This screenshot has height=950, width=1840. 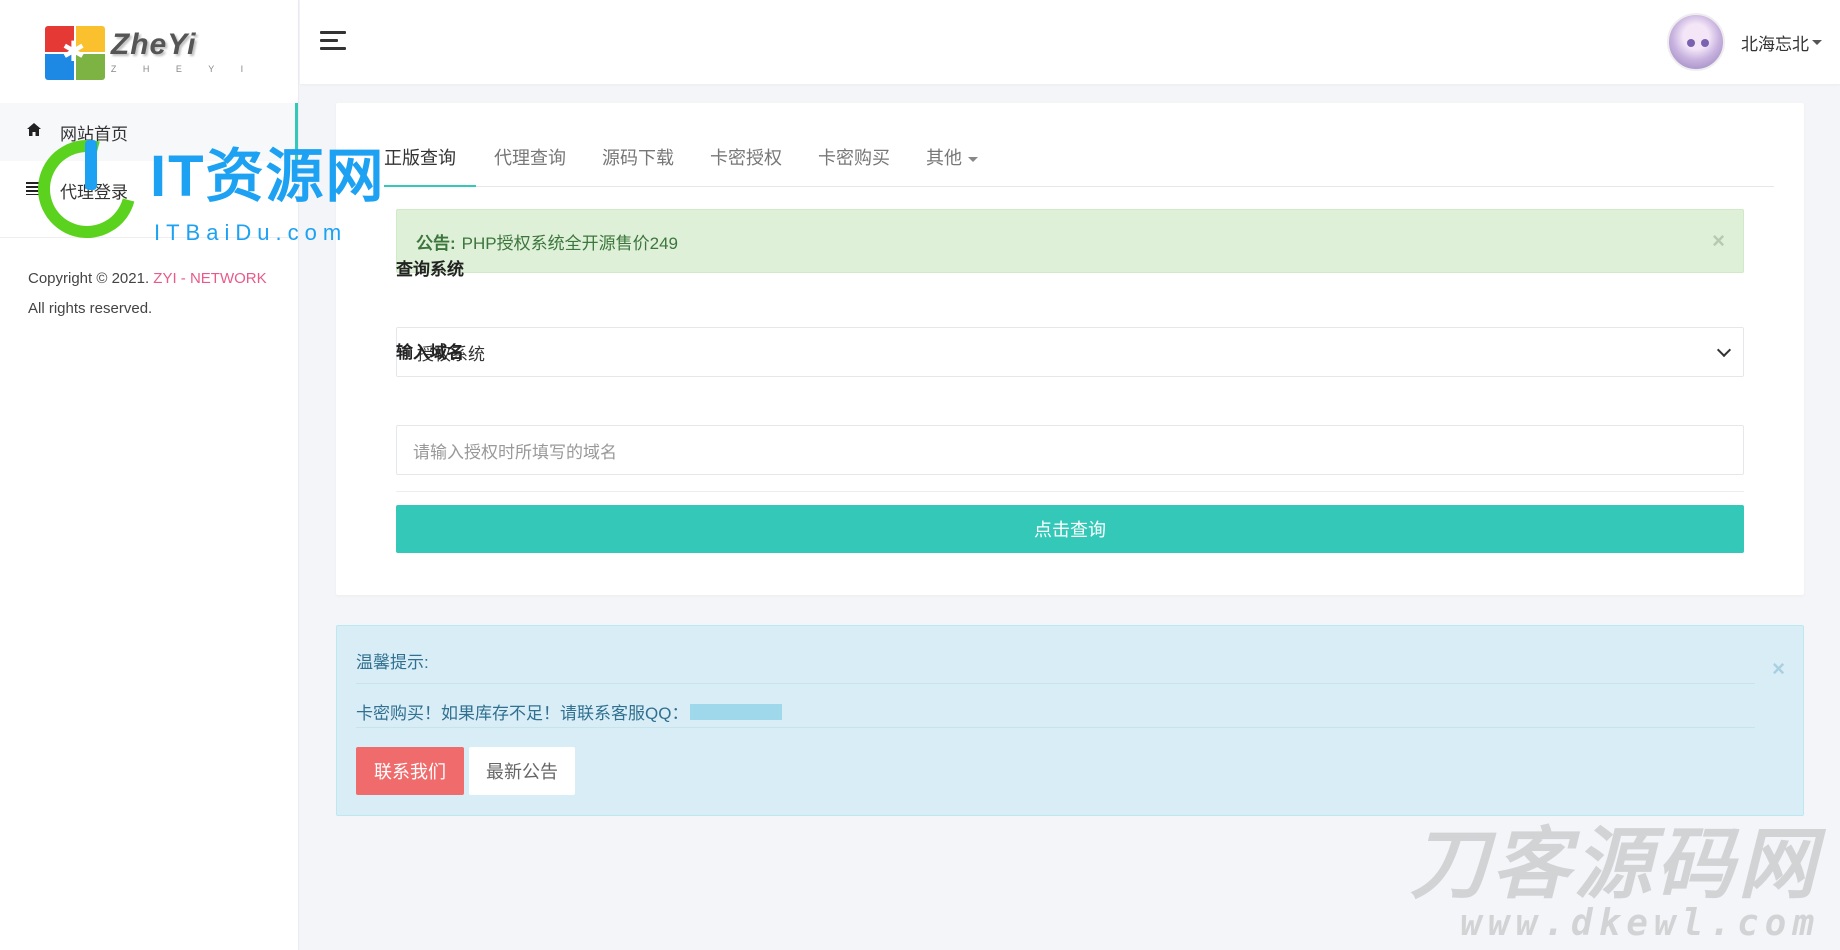 What do you see at coordinates (333, 41) in the screenshot?
I see `menu-toggle-icon` at bounding box center [333, 41].